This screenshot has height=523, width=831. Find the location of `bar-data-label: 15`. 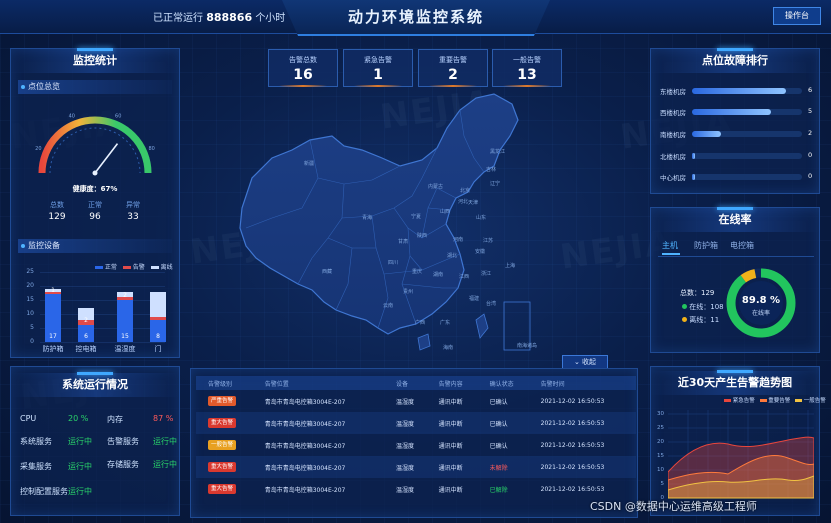

bar-data-label: 15 is located at coordinates (125, 336).